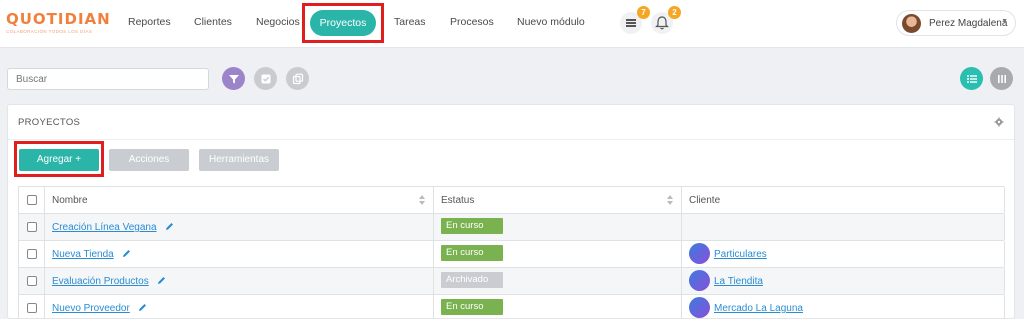  I want to click on alerts-badge: 2, so click(674, 12).